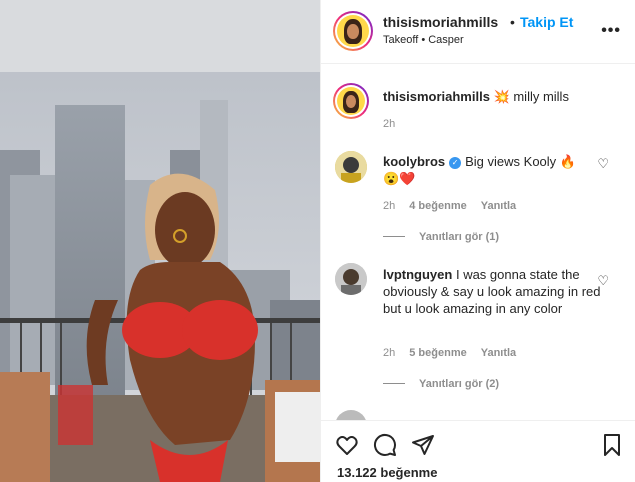 The height and width of the screenshot is (482, 635). Describe the element at coordinates (389, 124) in the screenshot. I see `caption-time: 2h` at that location.